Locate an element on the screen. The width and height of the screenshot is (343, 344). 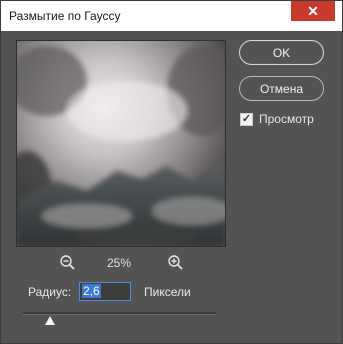
units-label: Пиксели is located at coordinates (167, 292).